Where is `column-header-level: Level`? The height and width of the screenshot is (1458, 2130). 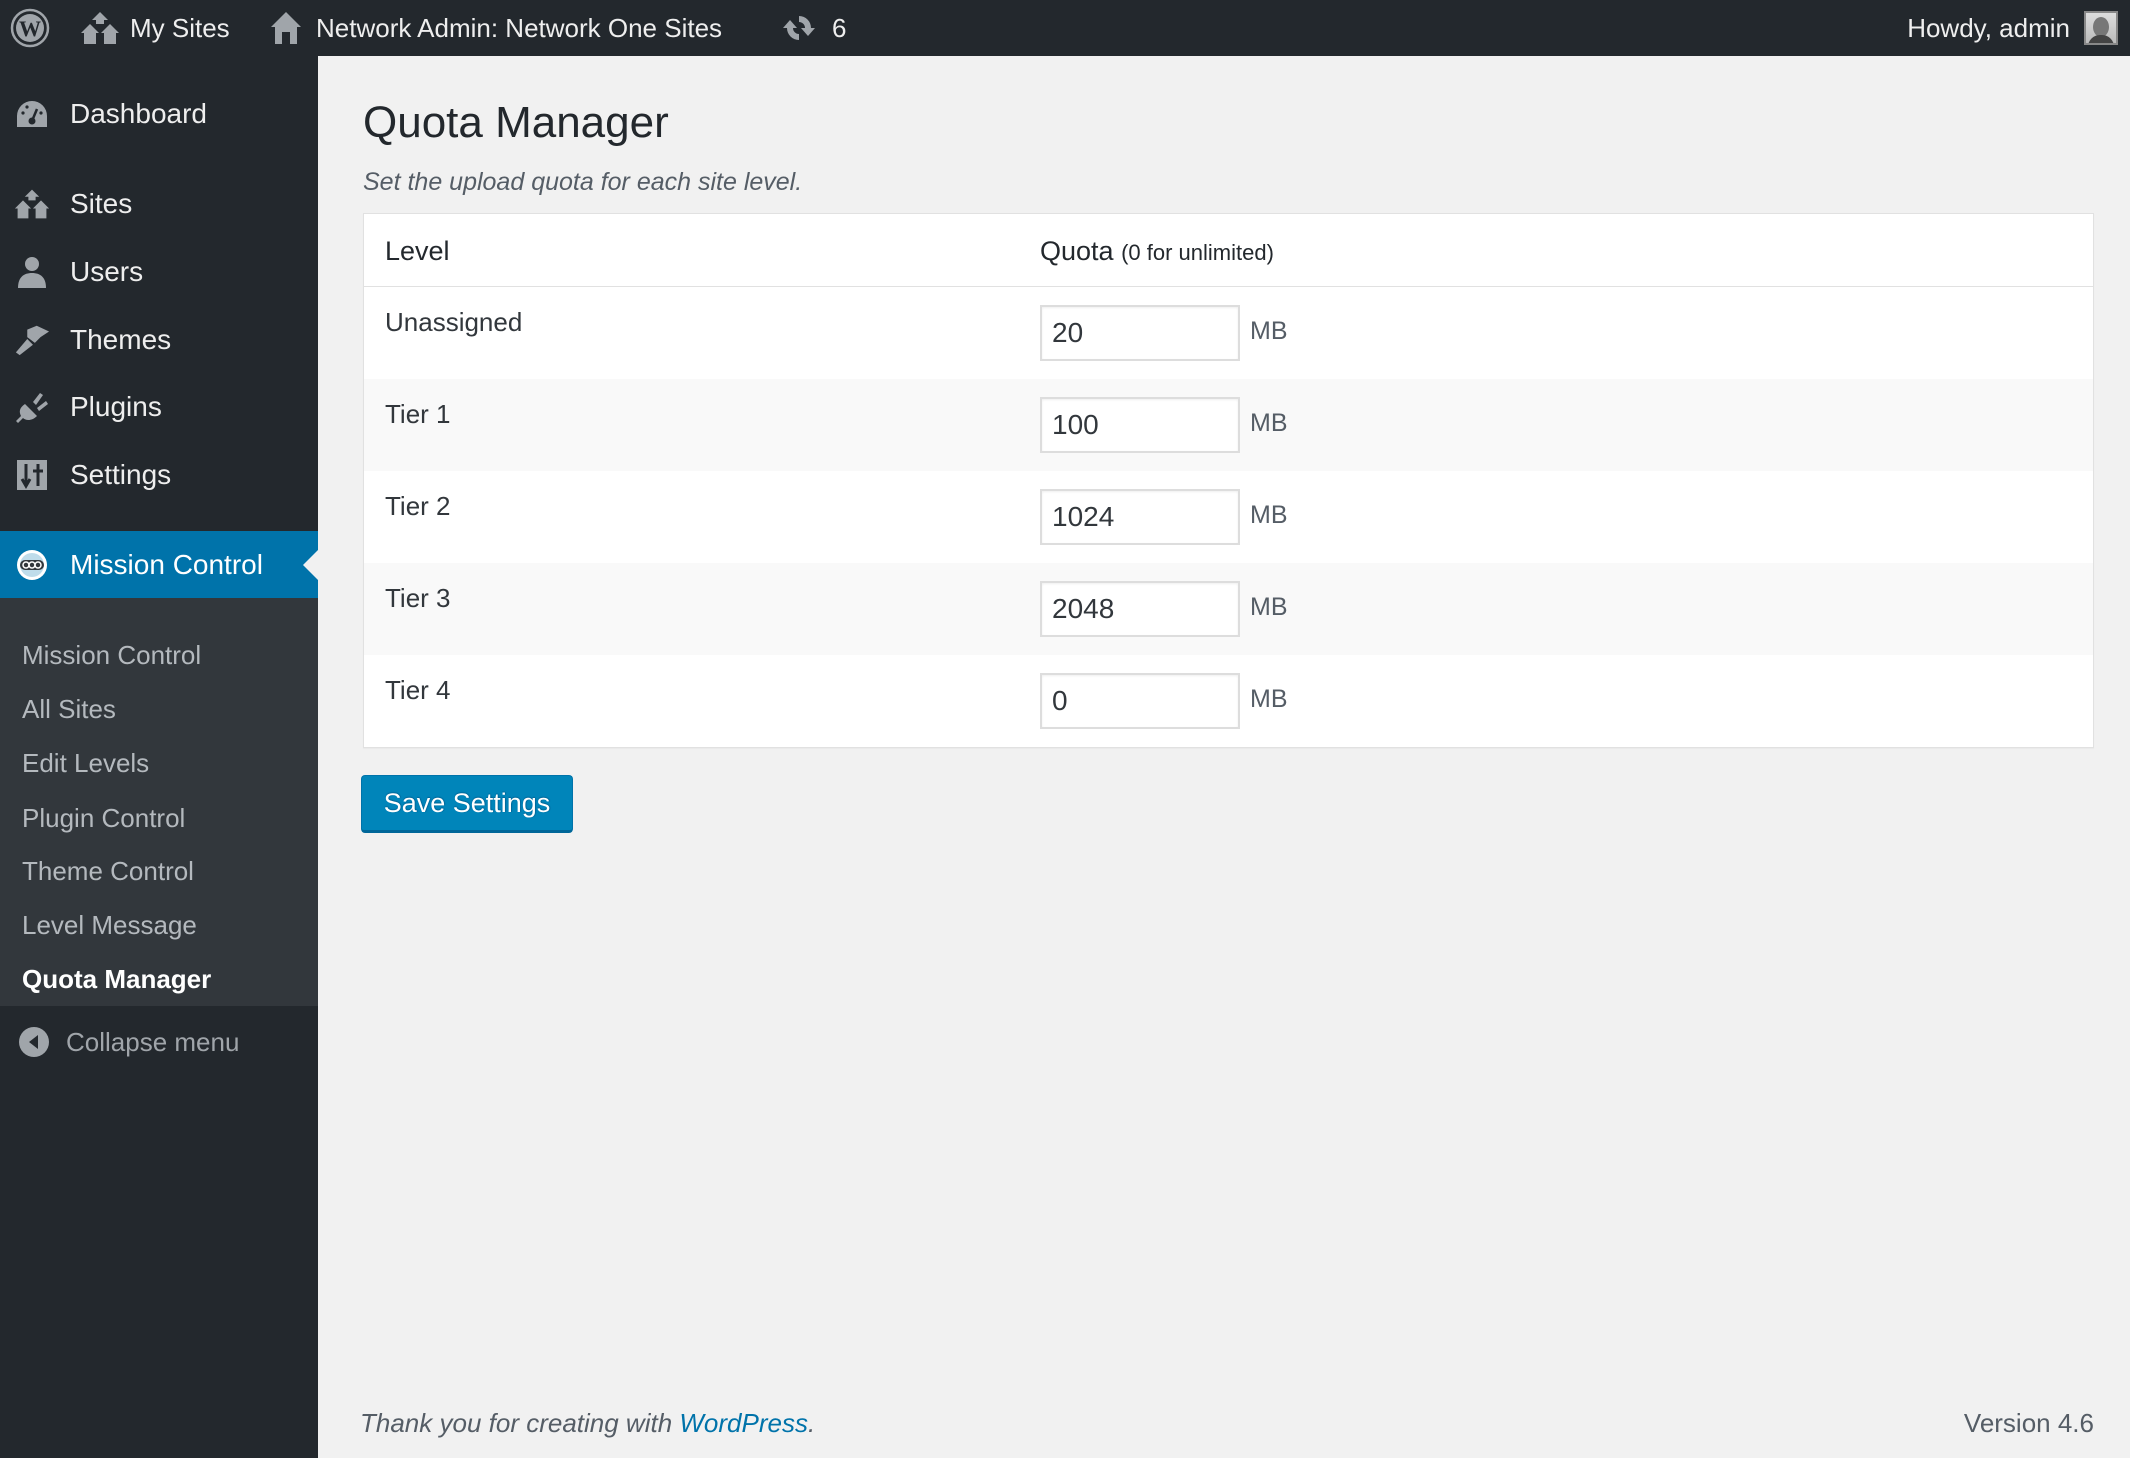
column-header-level: Level is located at coordinates (417, 251).